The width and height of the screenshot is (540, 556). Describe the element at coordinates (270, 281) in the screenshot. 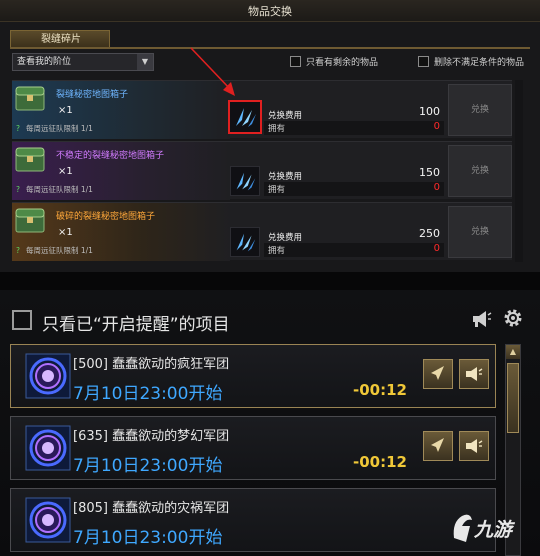

I see `divider` at that location.